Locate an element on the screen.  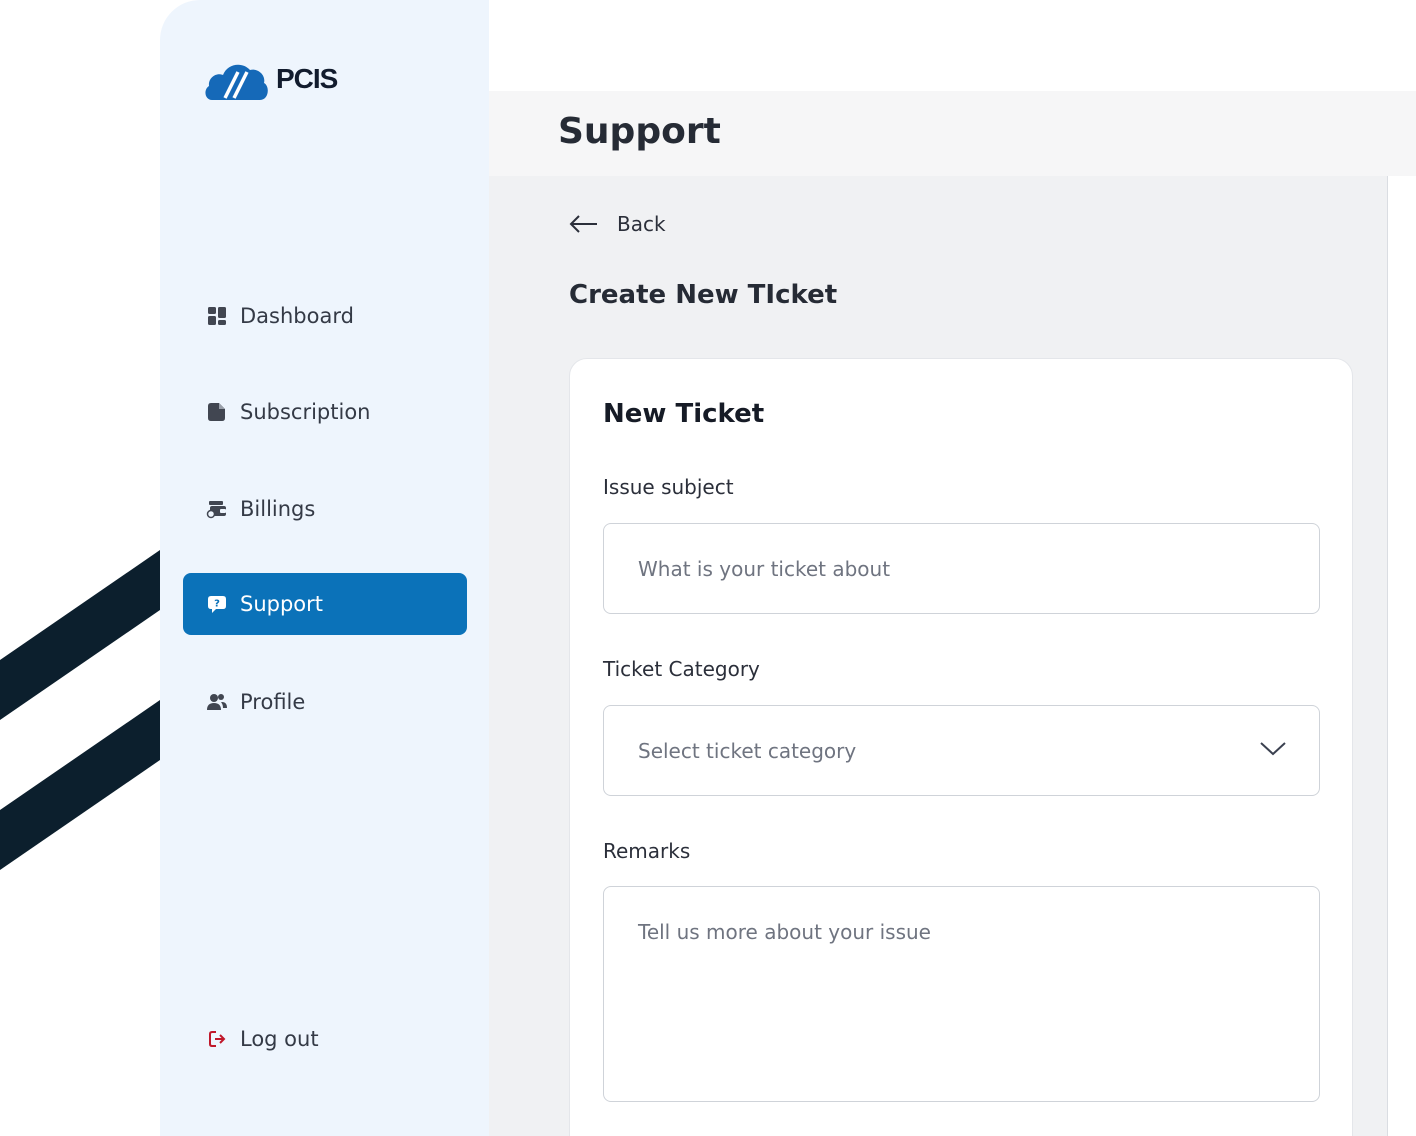
sidebar-item-label: Billings is located at coordinates (278, 509).